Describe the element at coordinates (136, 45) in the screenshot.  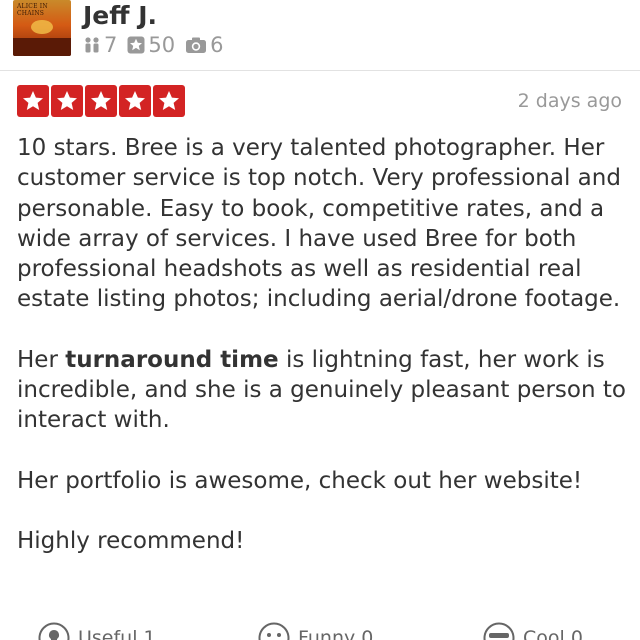
I see `star-square-icon` at that location.